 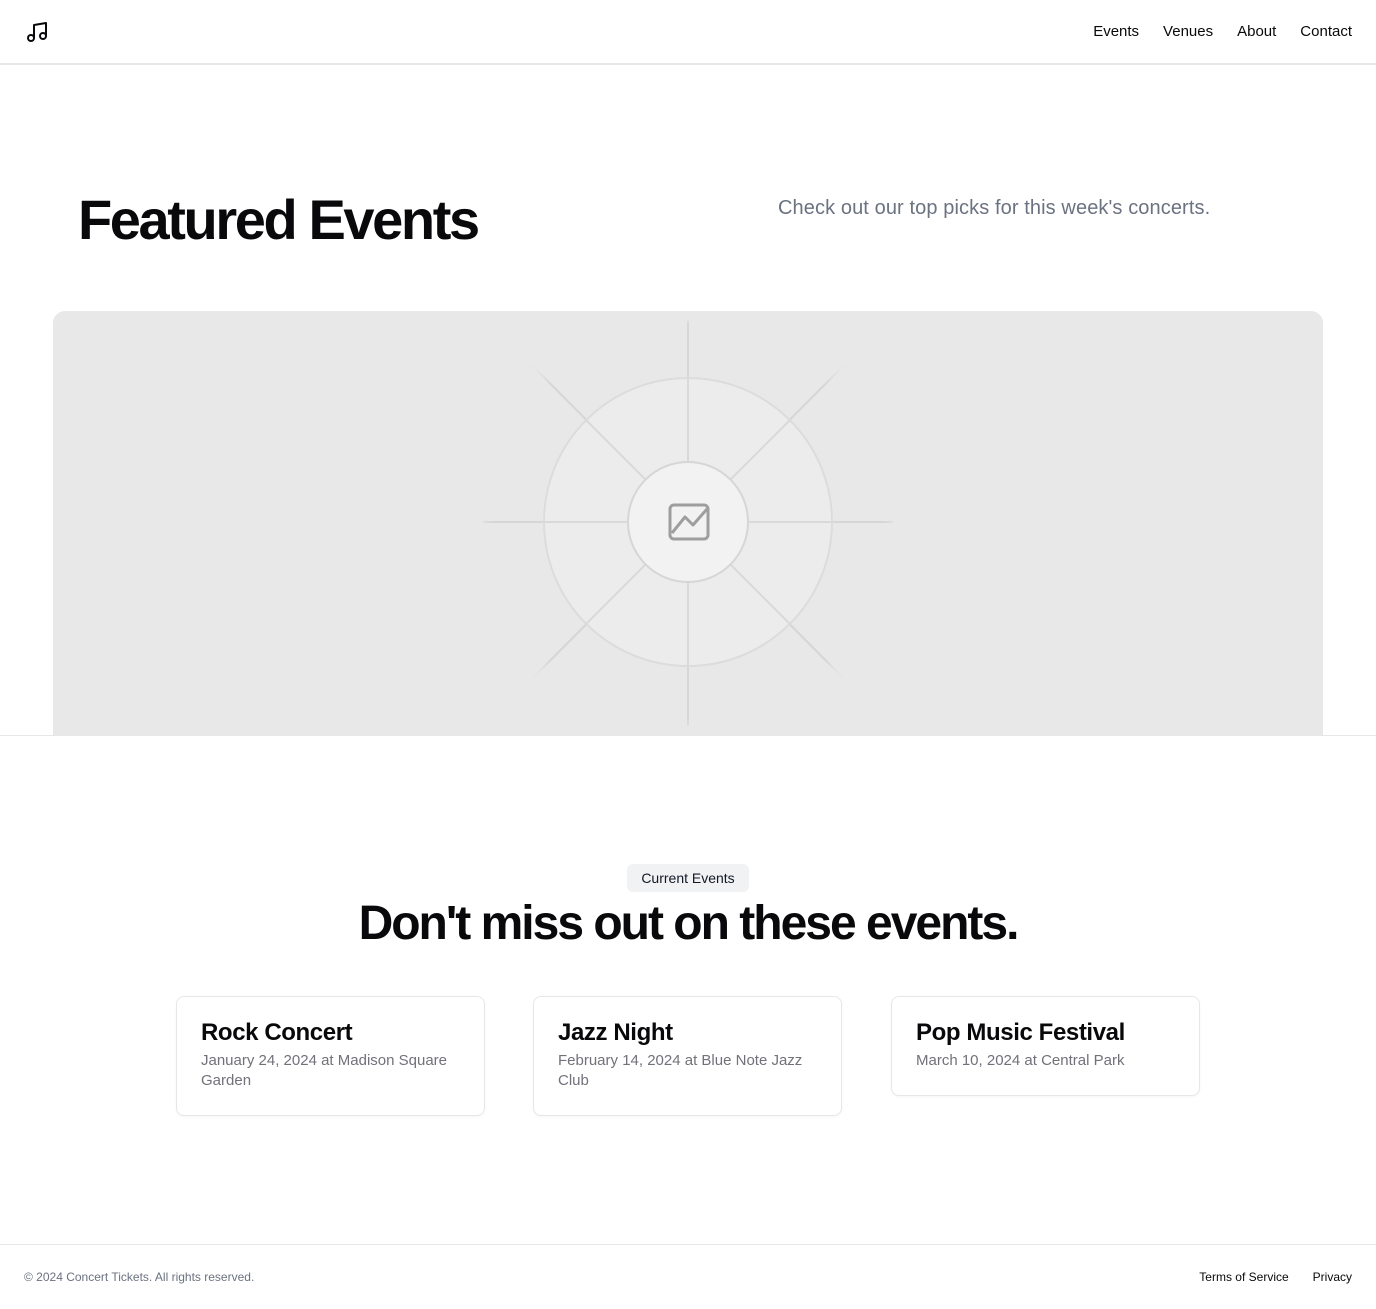 I want to click on music-note-icon, so click(x=37, y=32).